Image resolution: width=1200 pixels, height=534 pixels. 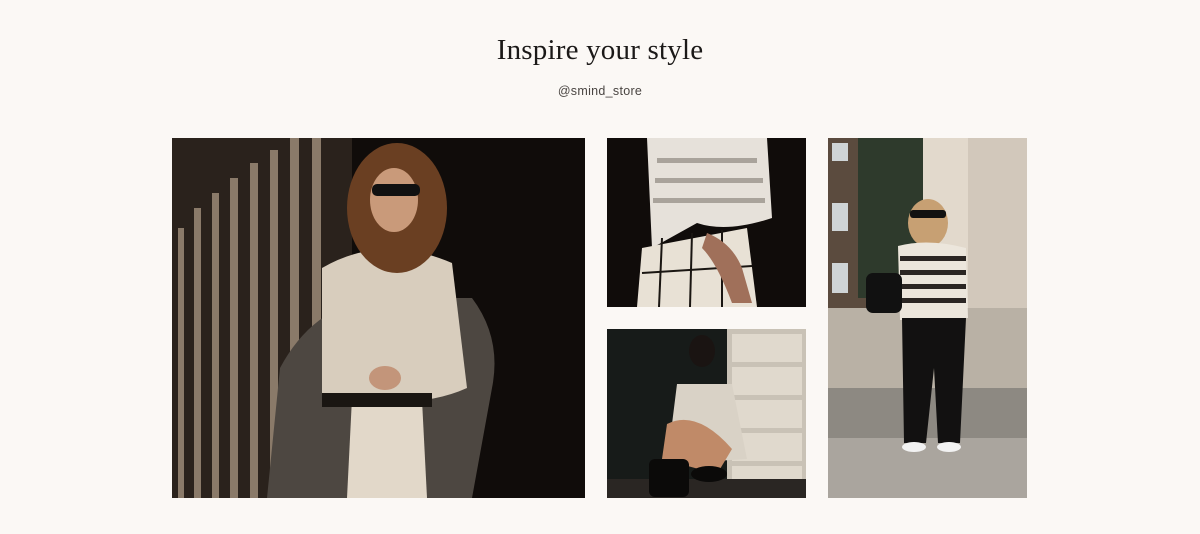 I want to click on instagram-handle-link: @smind_store, so click(x=600, y=91).